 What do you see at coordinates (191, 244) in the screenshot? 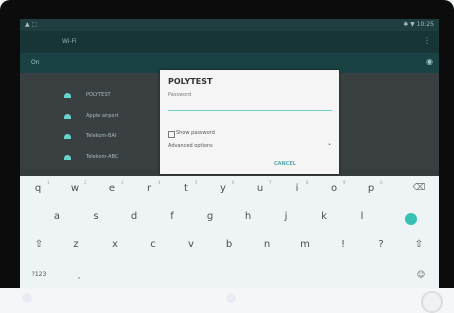
I see `key-v: v` at bounding box center [191, 244].